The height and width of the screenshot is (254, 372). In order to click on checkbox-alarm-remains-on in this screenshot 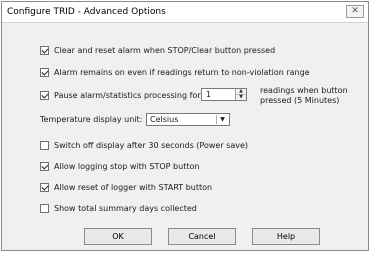, I will do `click(44, 72)`.